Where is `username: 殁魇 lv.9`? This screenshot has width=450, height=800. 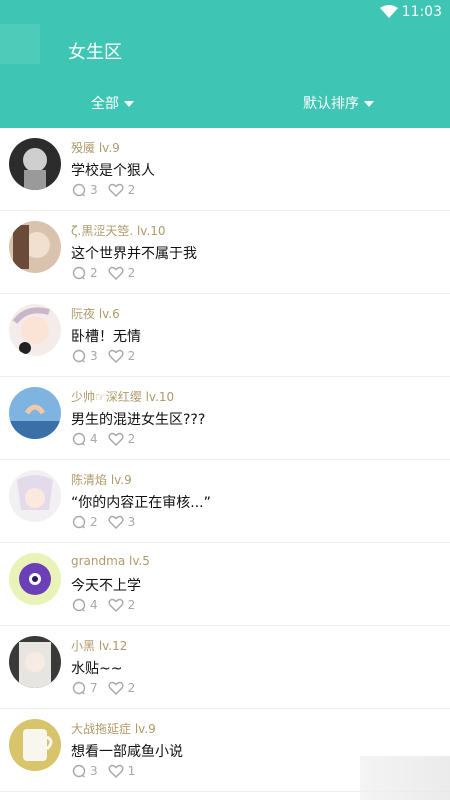
username: 殁魇 lv.9 is located at coordinates (95, 147).